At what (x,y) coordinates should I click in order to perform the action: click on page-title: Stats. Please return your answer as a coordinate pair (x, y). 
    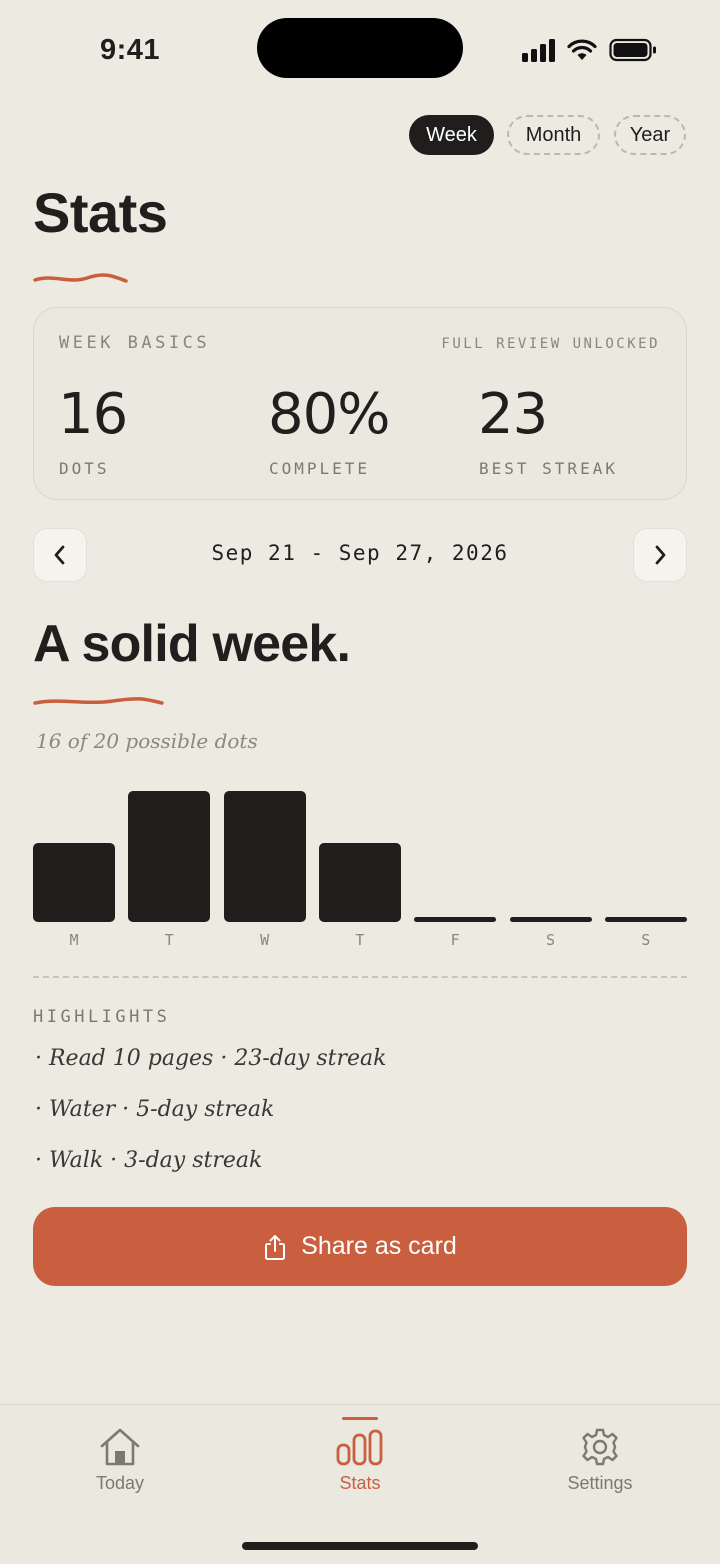
    Looking at the image, I should click on (100, 212).